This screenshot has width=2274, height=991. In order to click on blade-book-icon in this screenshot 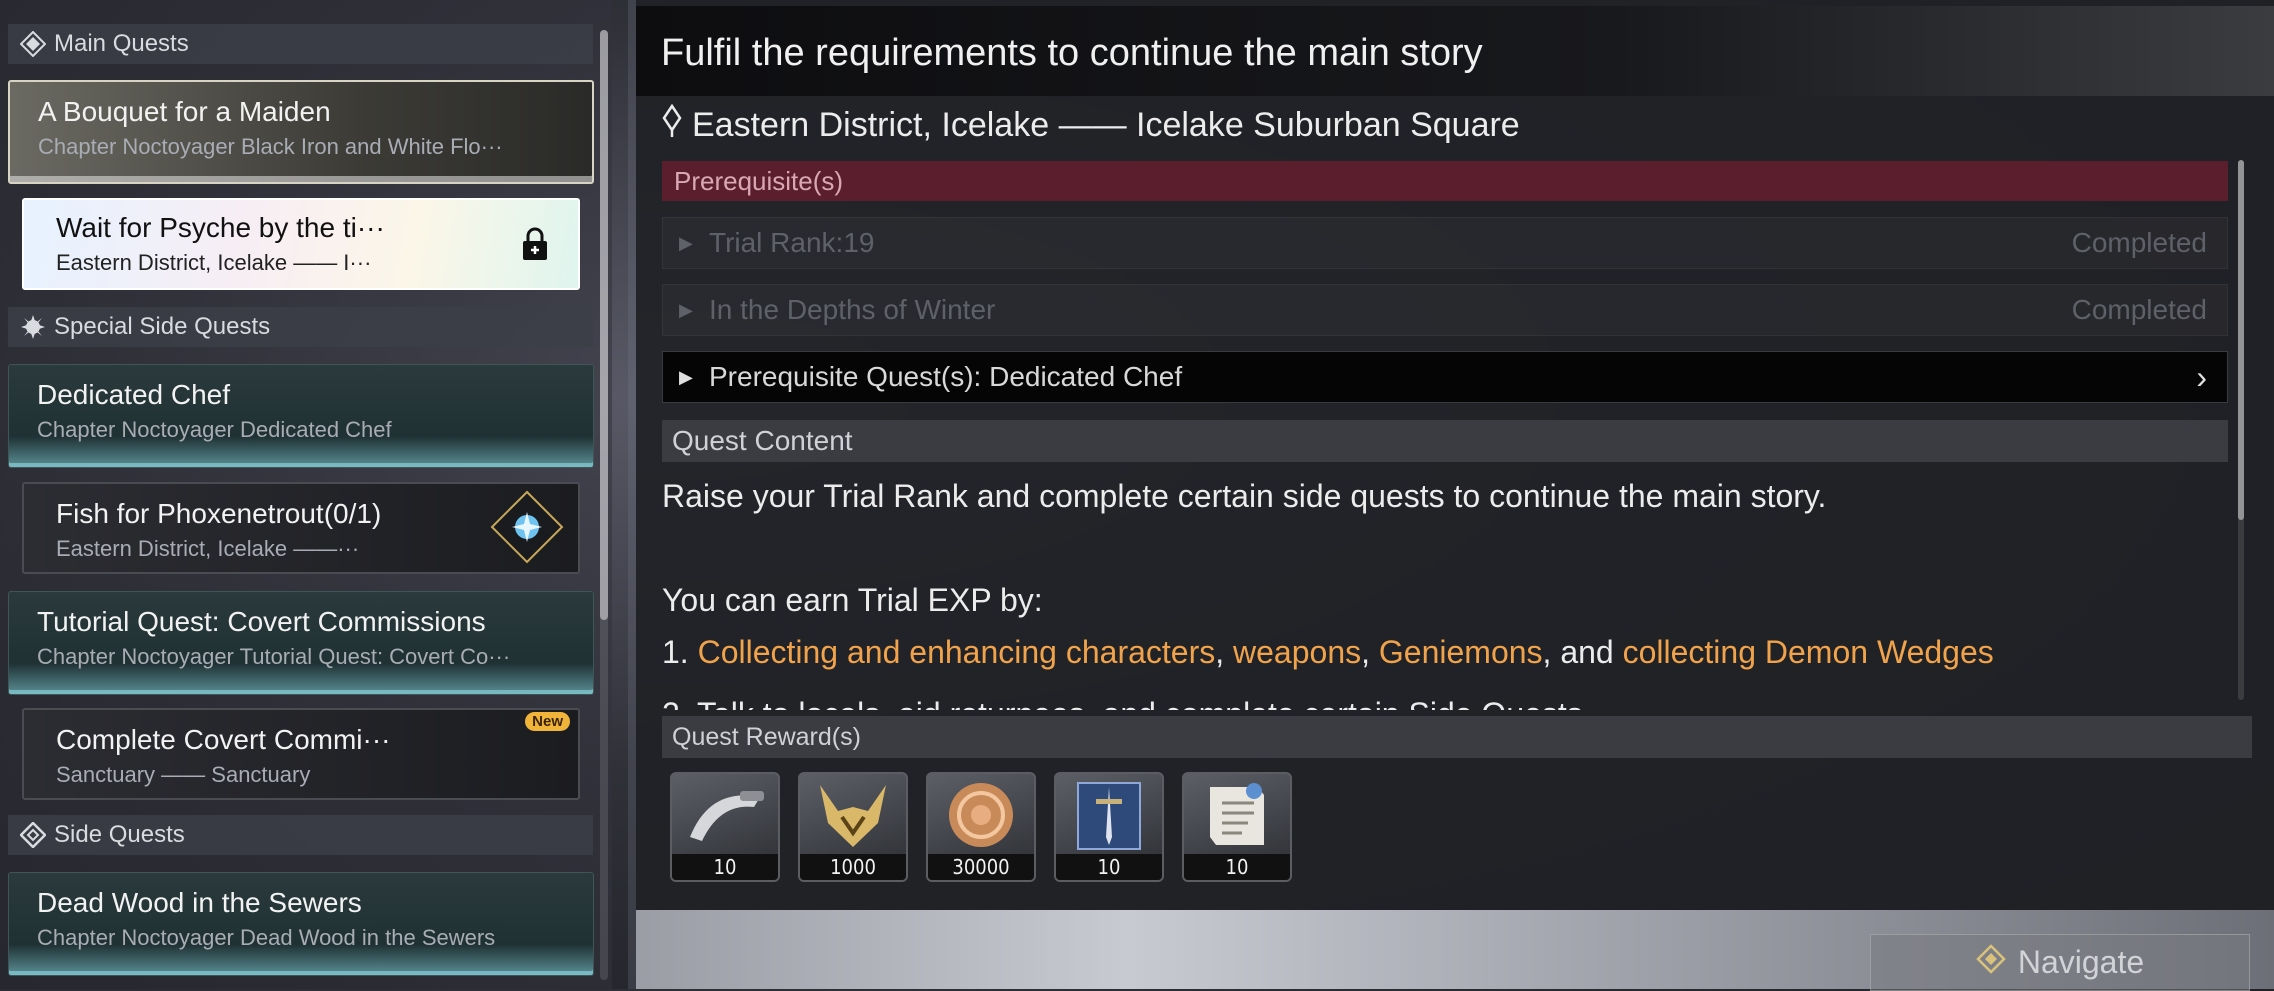, I will do `click(1109, 814)`.